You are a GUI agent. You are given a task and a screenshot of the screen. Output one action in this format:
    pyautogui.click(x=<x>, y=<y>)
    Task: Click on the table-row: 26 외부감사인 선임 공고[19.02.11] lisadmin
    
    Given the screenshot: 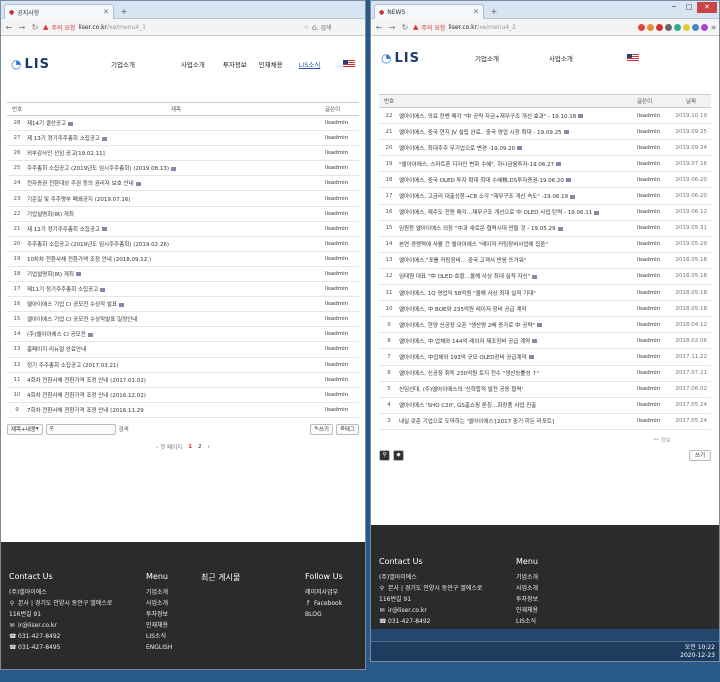 What is the action you would take?
    pyautogui.click(x=183, y=154)
    